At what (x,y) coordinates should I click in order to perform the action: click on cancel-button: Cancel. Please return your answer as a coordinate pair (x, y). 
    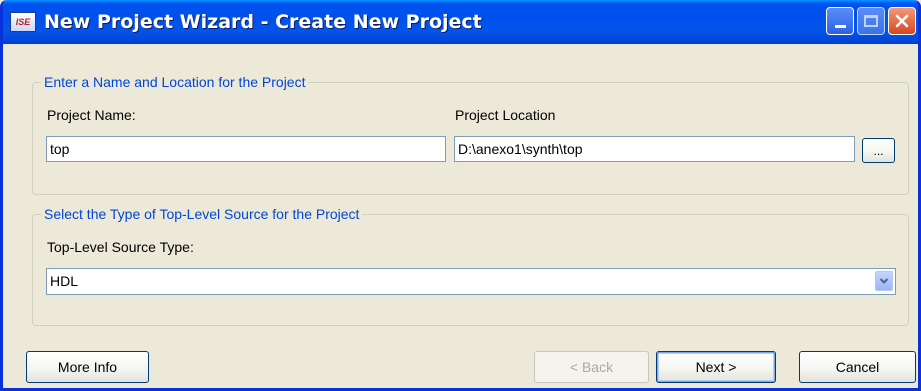
    Looking at the image, I should click on (857, 367).